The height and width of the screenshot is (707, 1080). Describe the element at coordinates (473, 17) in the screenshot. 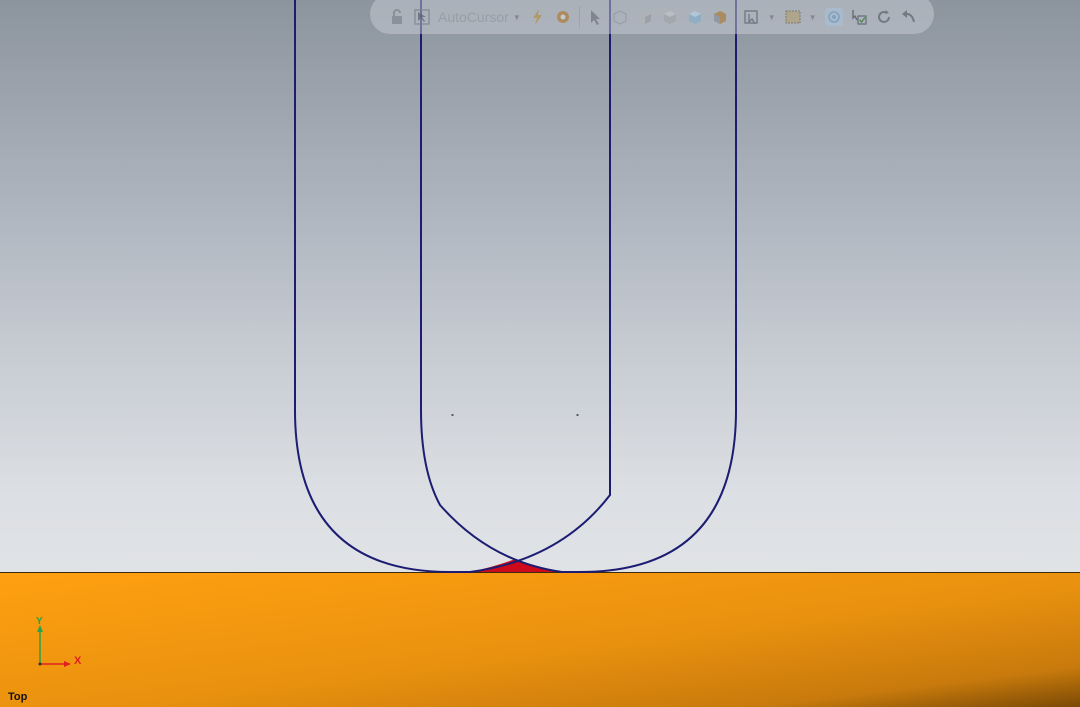

I see `autocursor-label: AutoCursor` at that location.